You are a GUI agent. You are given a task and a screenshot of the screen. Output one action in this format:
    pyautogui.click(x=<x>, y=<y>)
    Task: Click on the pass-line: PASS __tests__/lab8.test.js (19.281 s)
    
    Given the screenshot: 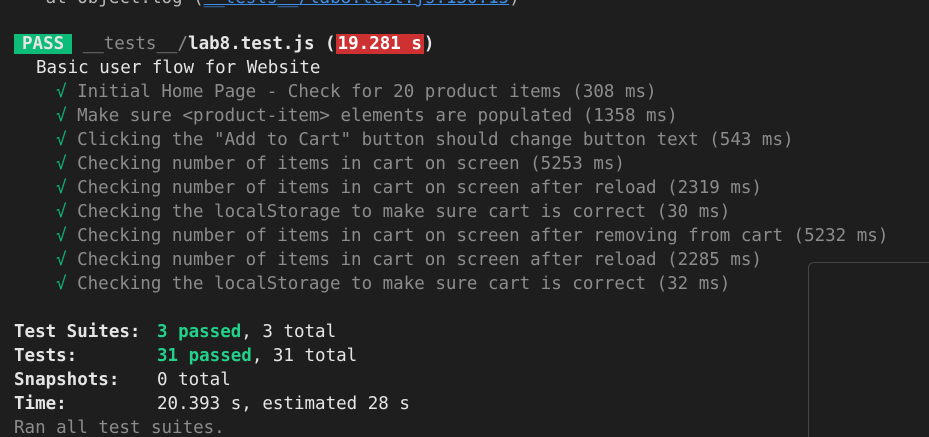 What is the action you would take?
    pyautogui.click(x=224, y=44)
    